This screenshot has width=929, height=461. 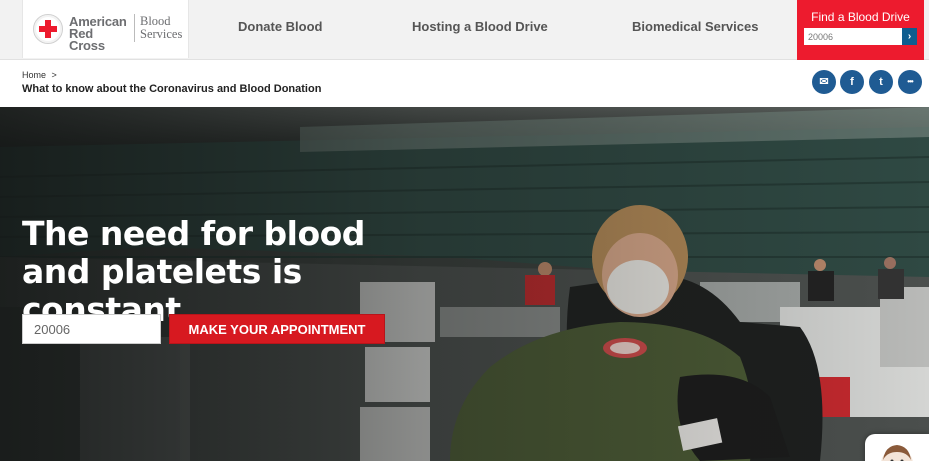 What do you see at coordinates (48, 29) in the screenshot?
I see `red-cross-emblem-icon` at bounding box center [48, 29].